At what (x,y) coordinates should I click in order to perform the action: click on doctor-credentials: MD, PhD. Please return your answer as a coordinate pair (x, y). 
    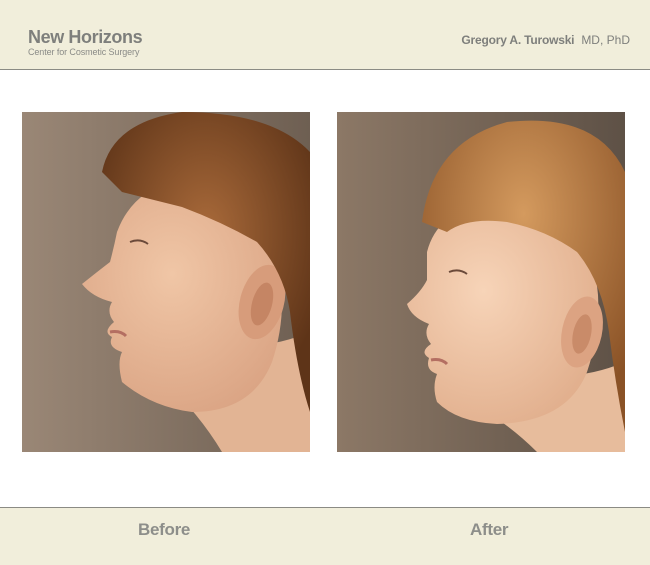
    Looking at the image, I should click on (605, 40).